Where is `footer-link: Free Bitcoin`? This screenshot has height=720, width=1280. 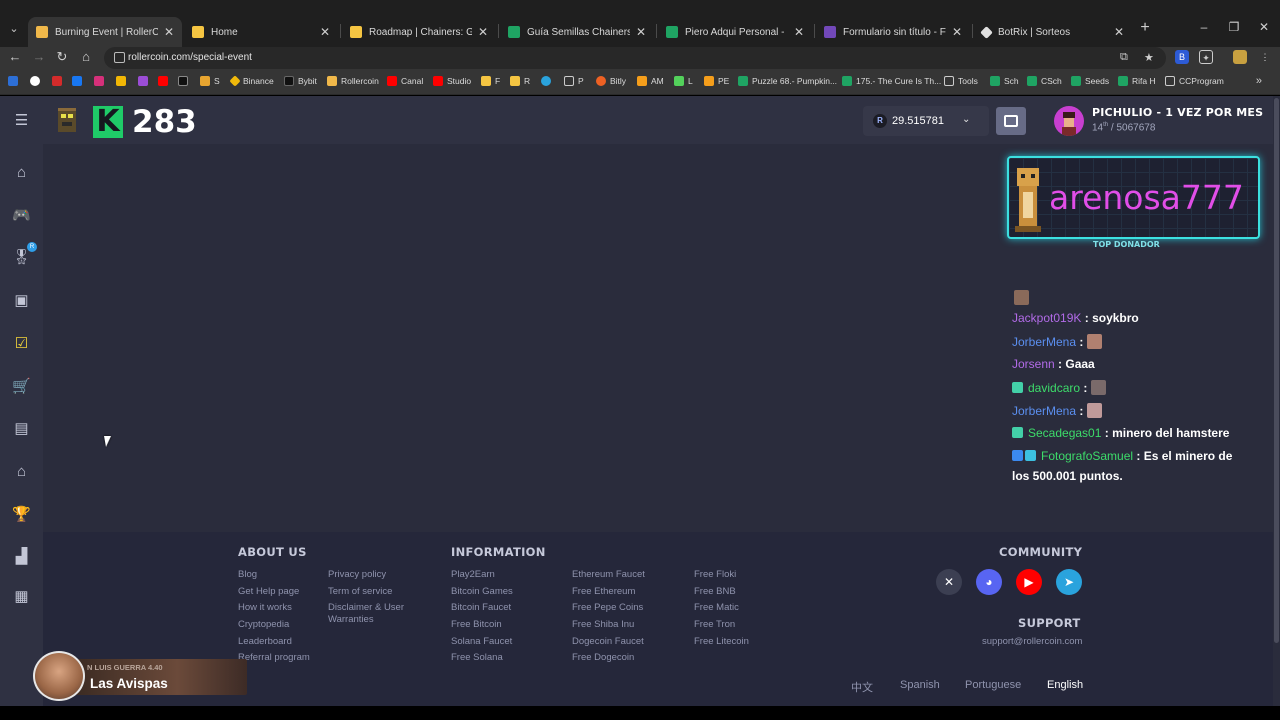 footer-link: Free Bitcoin is located at coordinates (476, 625).